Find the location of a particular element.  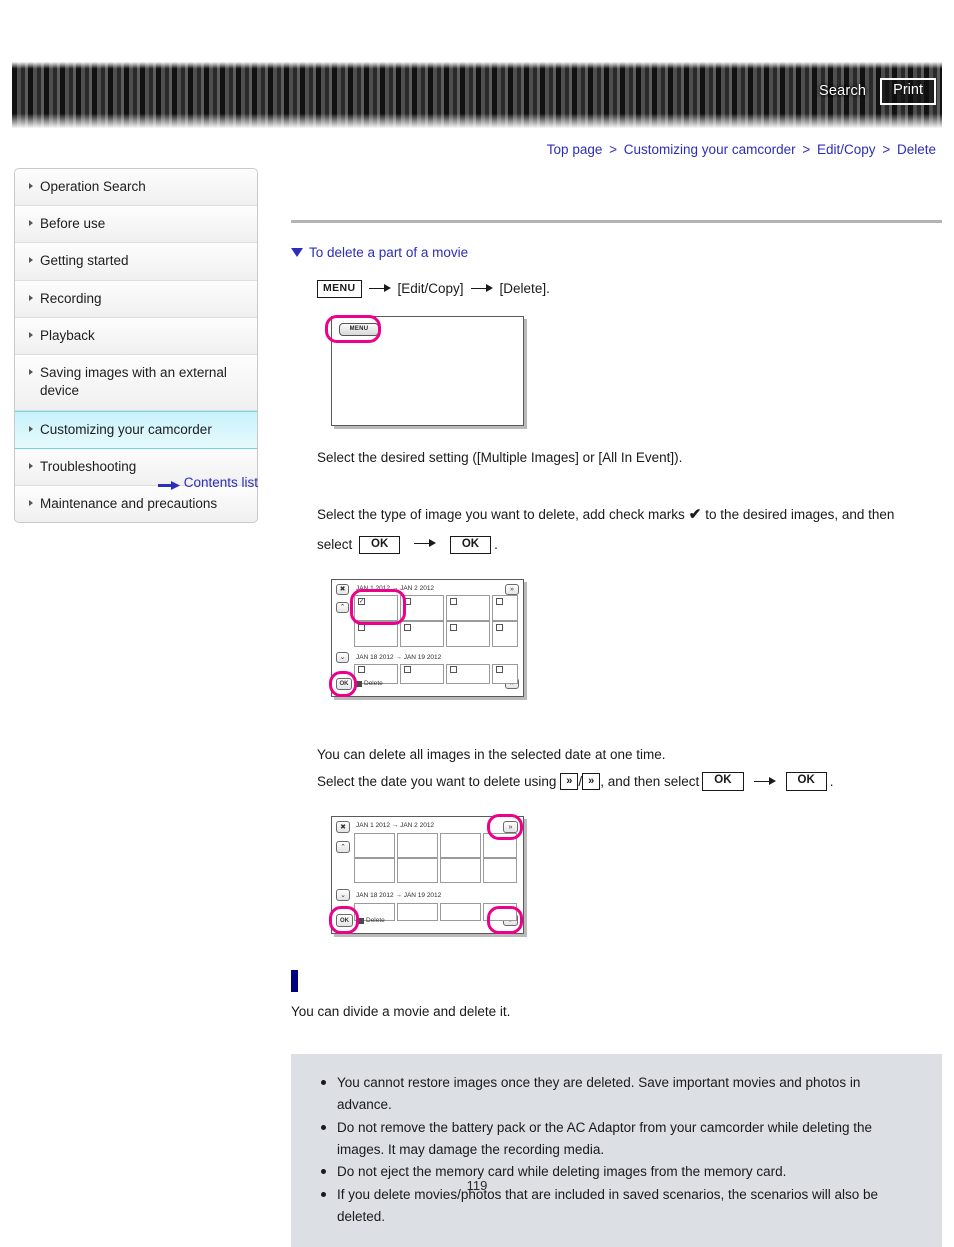

sidebar-item-label: Operation Search is located at coordinates (93, 186).